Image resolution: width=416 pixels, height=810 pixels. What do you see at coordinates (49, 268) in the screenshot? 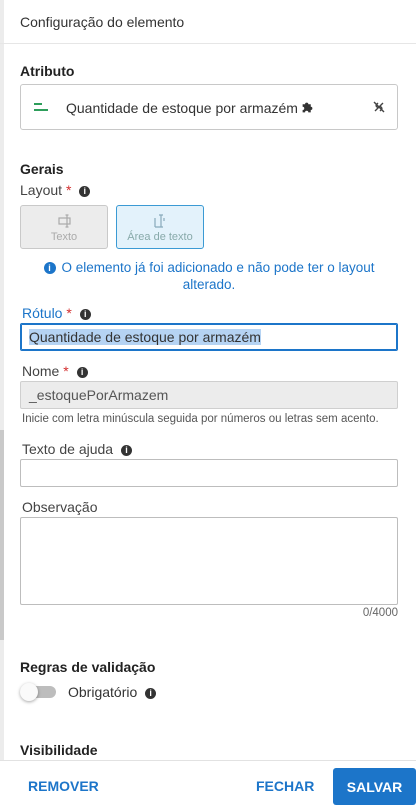
I see `info-circle-icon: i` at bounding box center [49, 268].